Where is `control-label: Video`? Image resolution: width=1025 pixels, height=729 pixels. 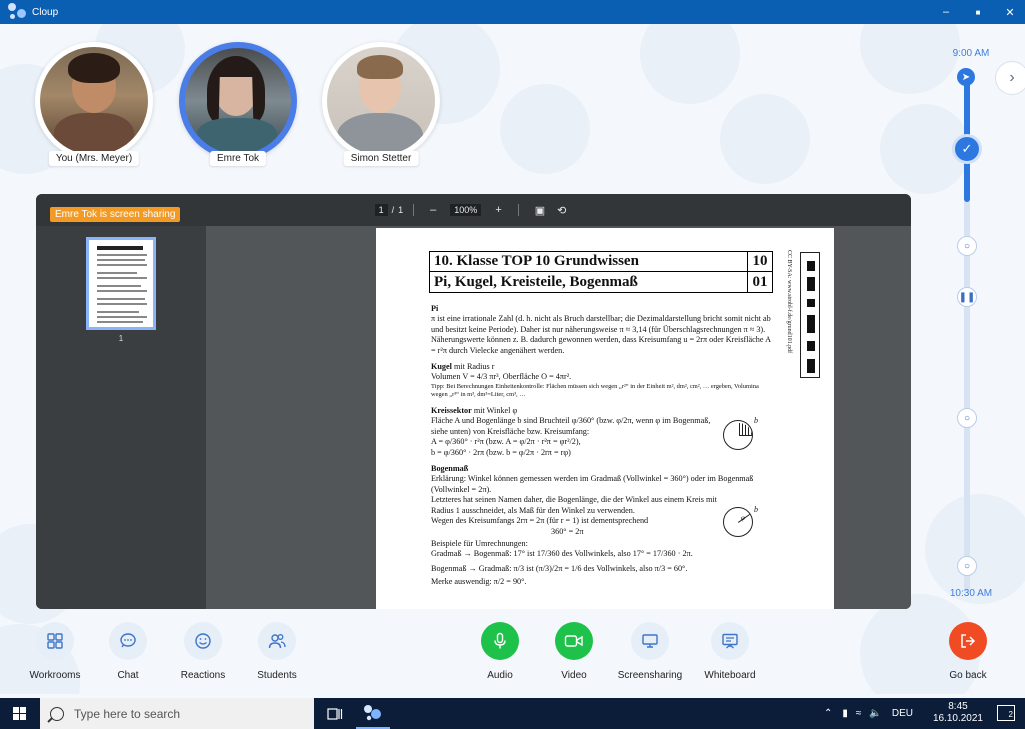 control-label: Video is located at coordinates (574, 675).